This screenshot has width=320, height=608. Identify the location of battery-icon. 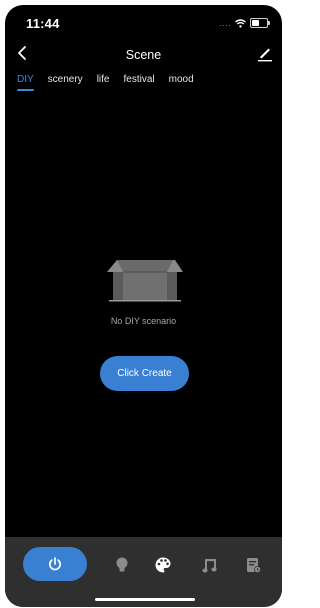
(260, 23).